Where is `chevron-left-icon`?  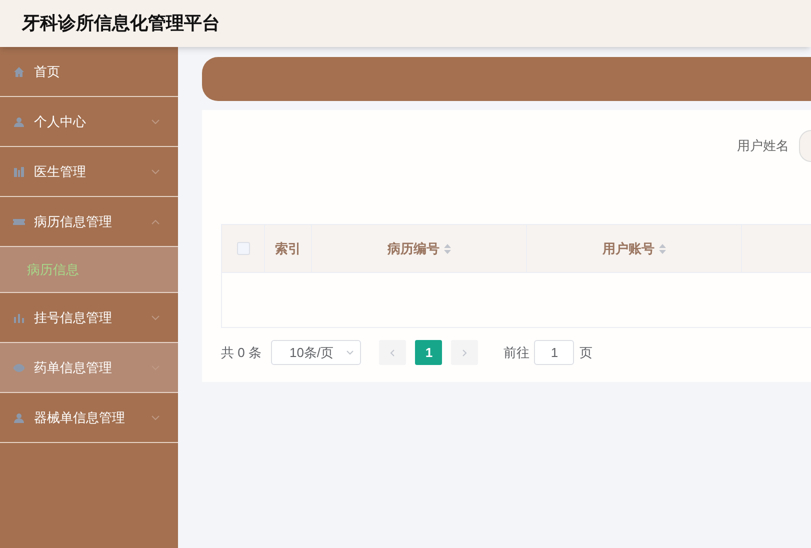 chevron-left-icon is located at coordinates (393, 352).